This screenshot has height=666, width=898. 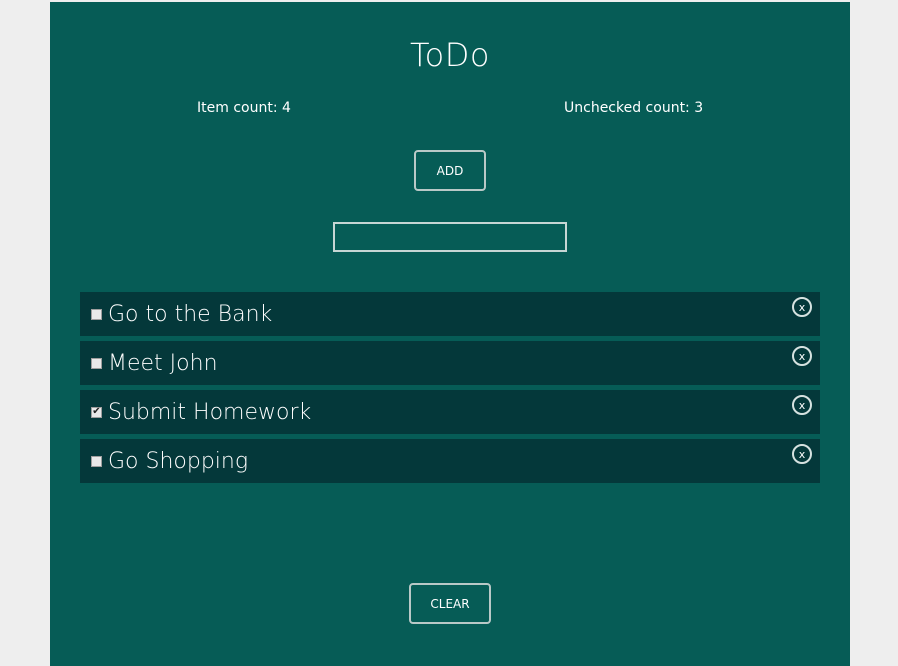 What do you see at coordinates (190, 314) in the screenshot?
I see `todo-label: Go to the Bank` at bounding box center [190, 314].